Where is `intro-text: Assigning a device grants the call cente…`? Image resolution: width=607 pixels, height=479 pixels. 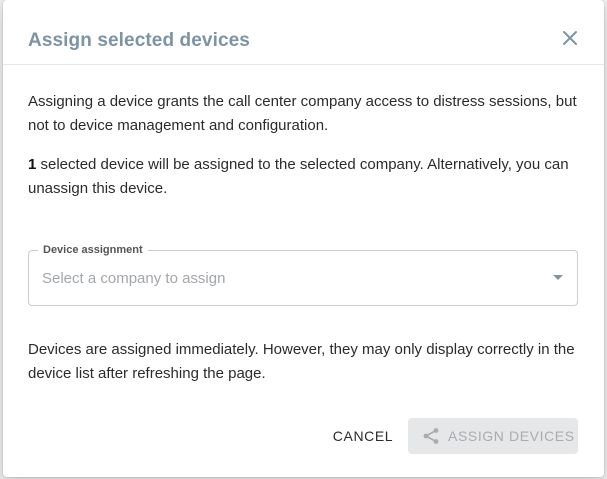 intro-text: Assigning a device grants the call cente… is located at coordinates (302, 113).